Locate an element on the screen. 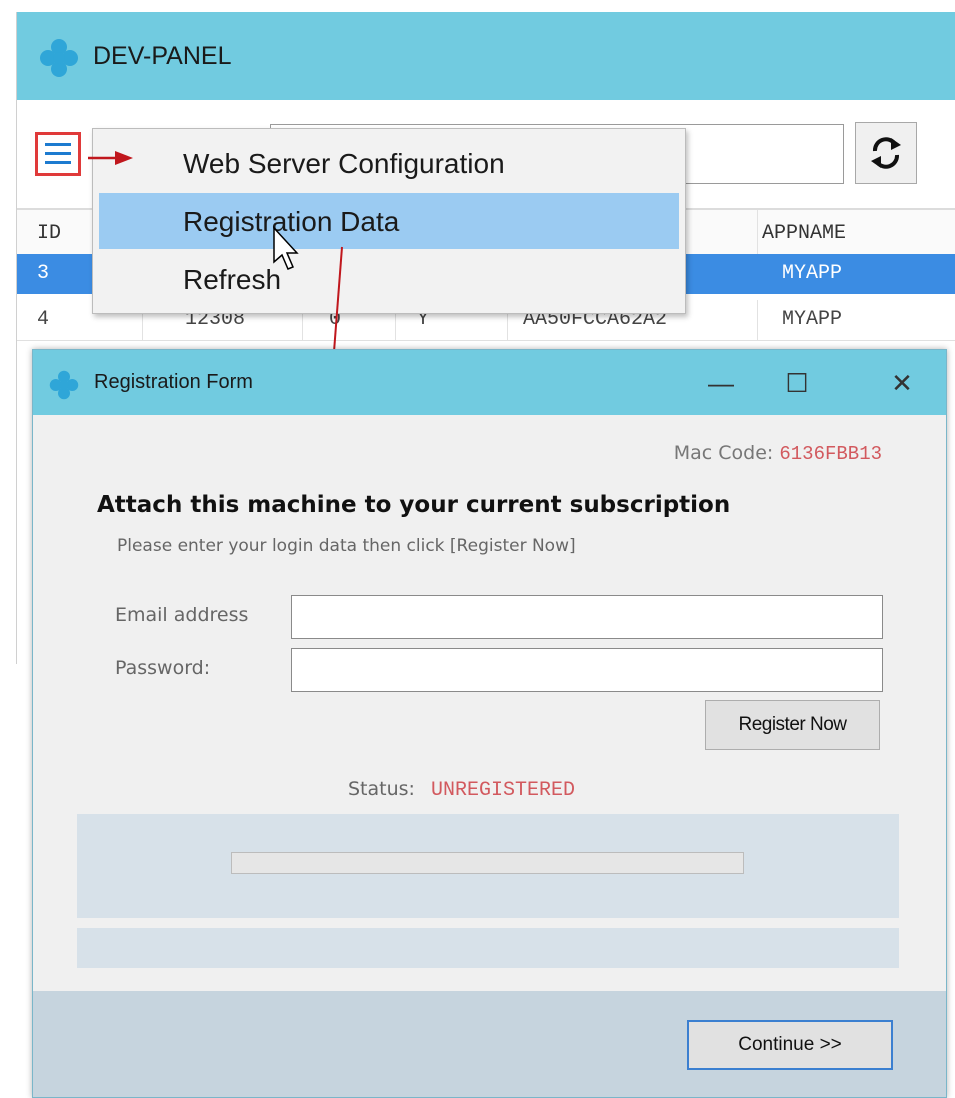  close-icon: ✕ is located at coordinates (902, 383).